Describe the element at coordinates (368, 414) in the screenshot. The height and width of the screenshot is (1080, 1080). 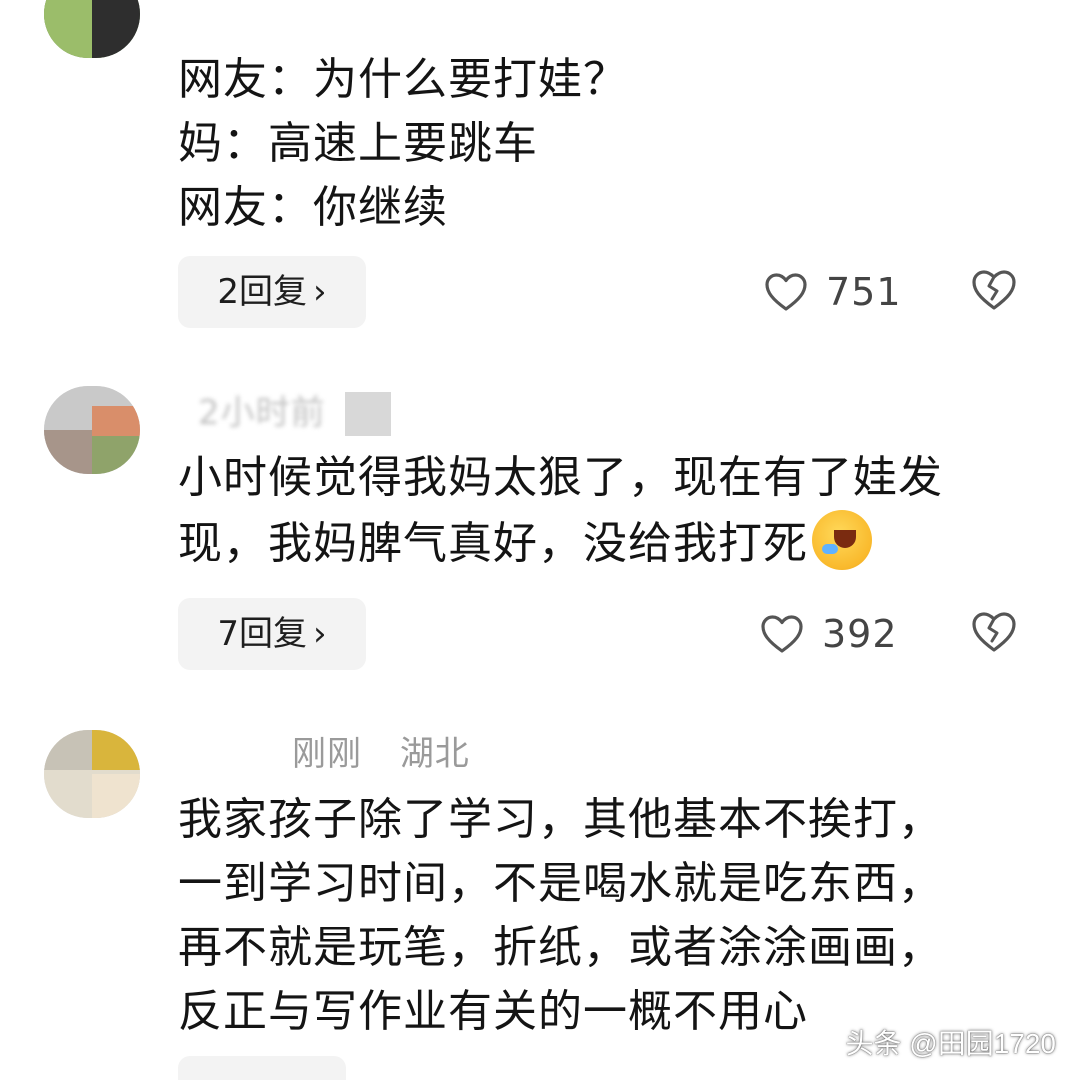
I see `location-mosaic` at that location.